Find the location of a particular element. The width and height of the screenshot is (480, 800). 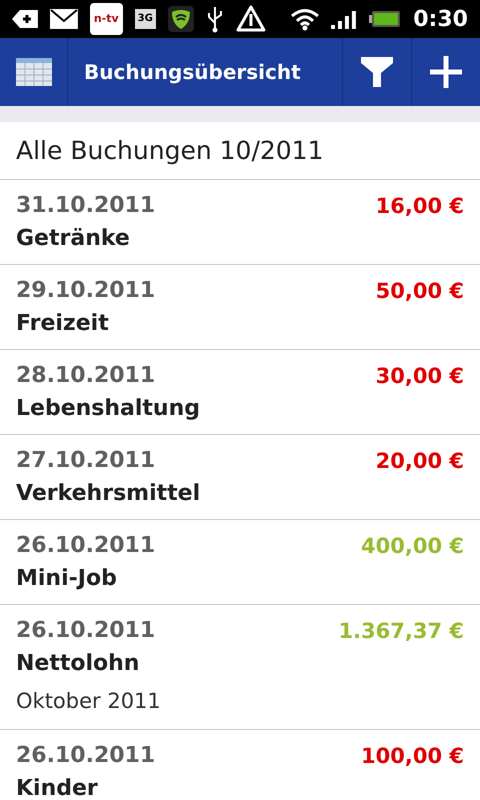

booking-date: 28.10.2011 is located at coordinates (86, 376).